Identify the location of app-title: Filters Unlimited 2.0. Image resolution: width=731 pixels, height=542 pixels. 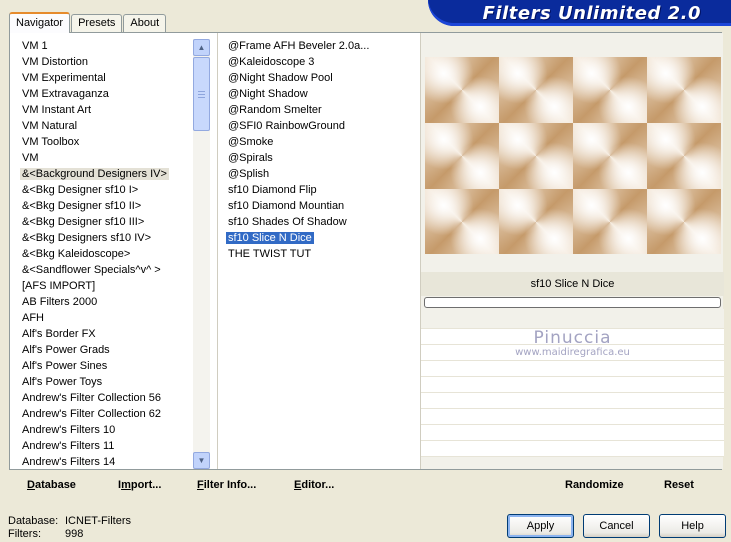
(591, 13).